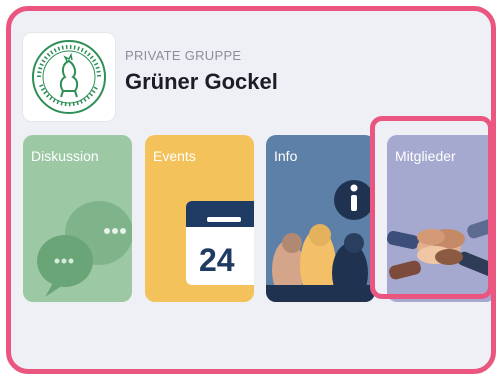 The image size is (504, 379). I want to click on tile-label-info: Info, so click(286, 156).